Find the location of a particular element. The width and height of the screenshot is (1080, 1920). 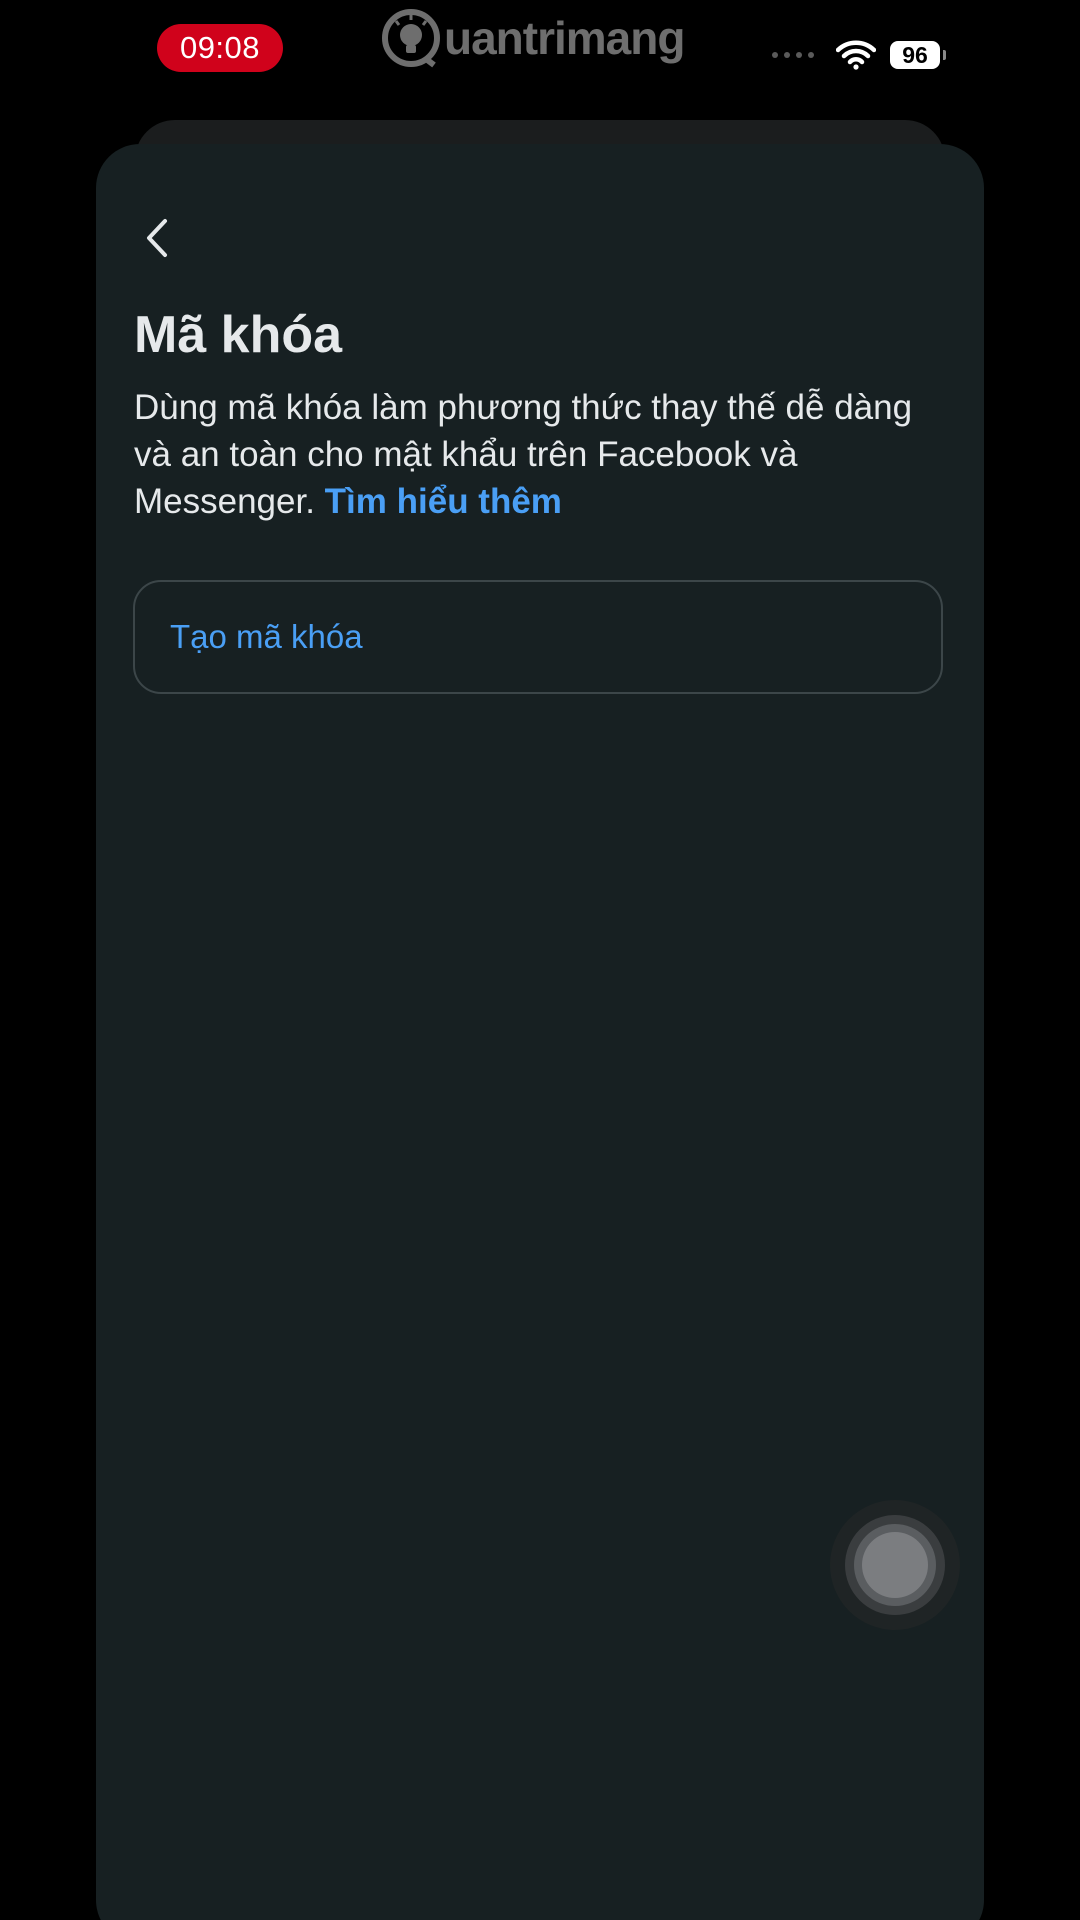

watermark-logo is located at coordinates (411, 38).